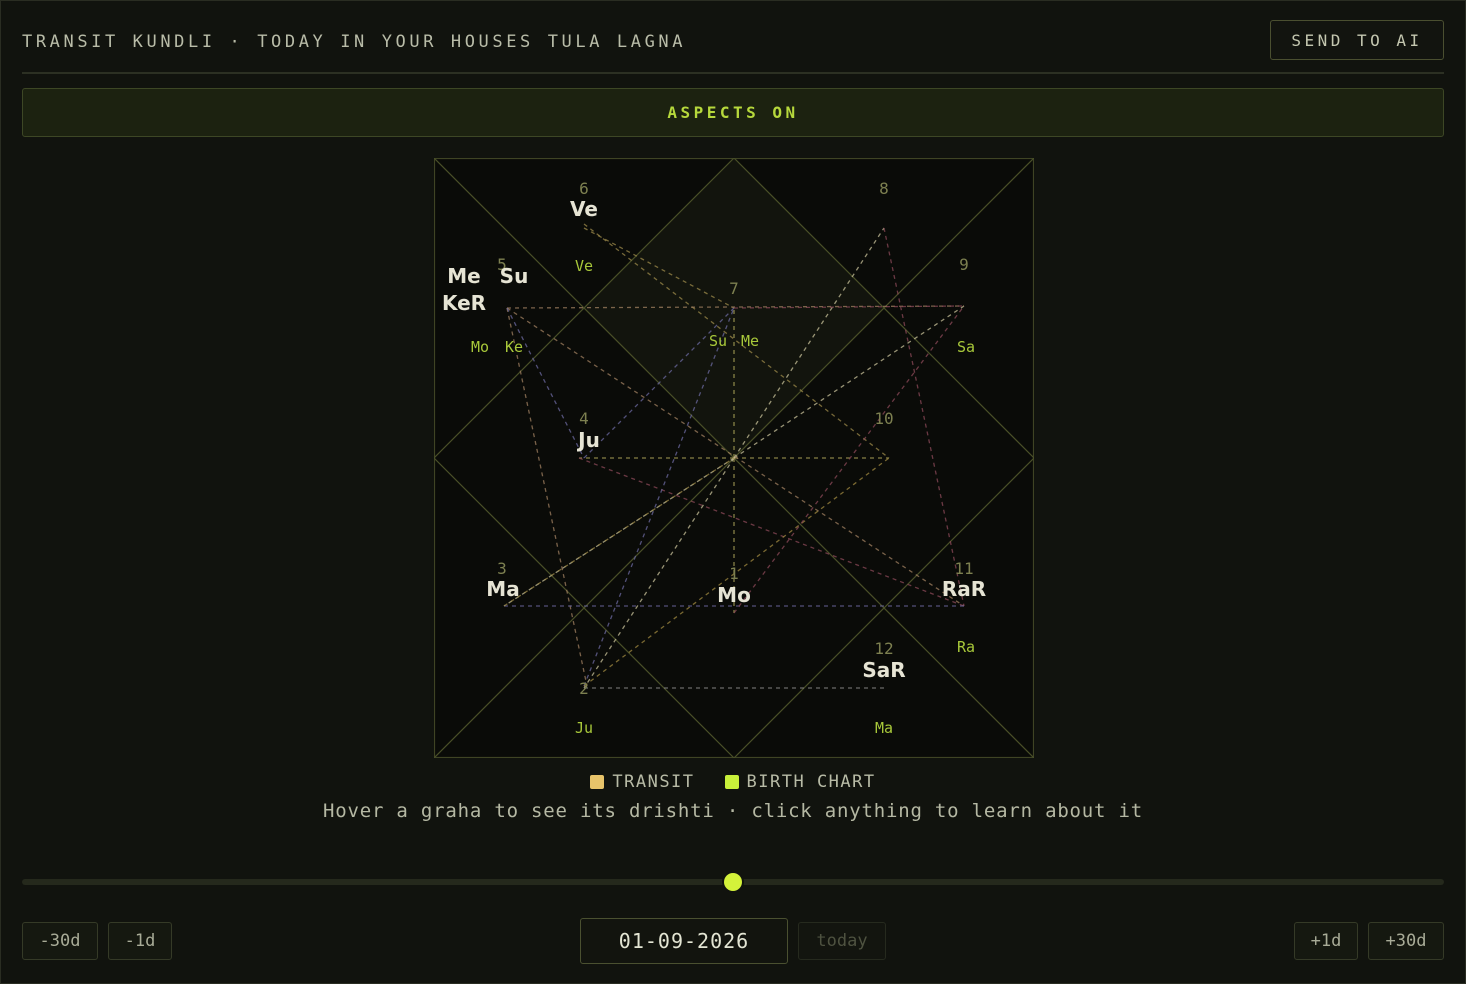 The height and width of the screenshot is (984, 1466). I want to click on house-10-number: 10, so click(883, 418).